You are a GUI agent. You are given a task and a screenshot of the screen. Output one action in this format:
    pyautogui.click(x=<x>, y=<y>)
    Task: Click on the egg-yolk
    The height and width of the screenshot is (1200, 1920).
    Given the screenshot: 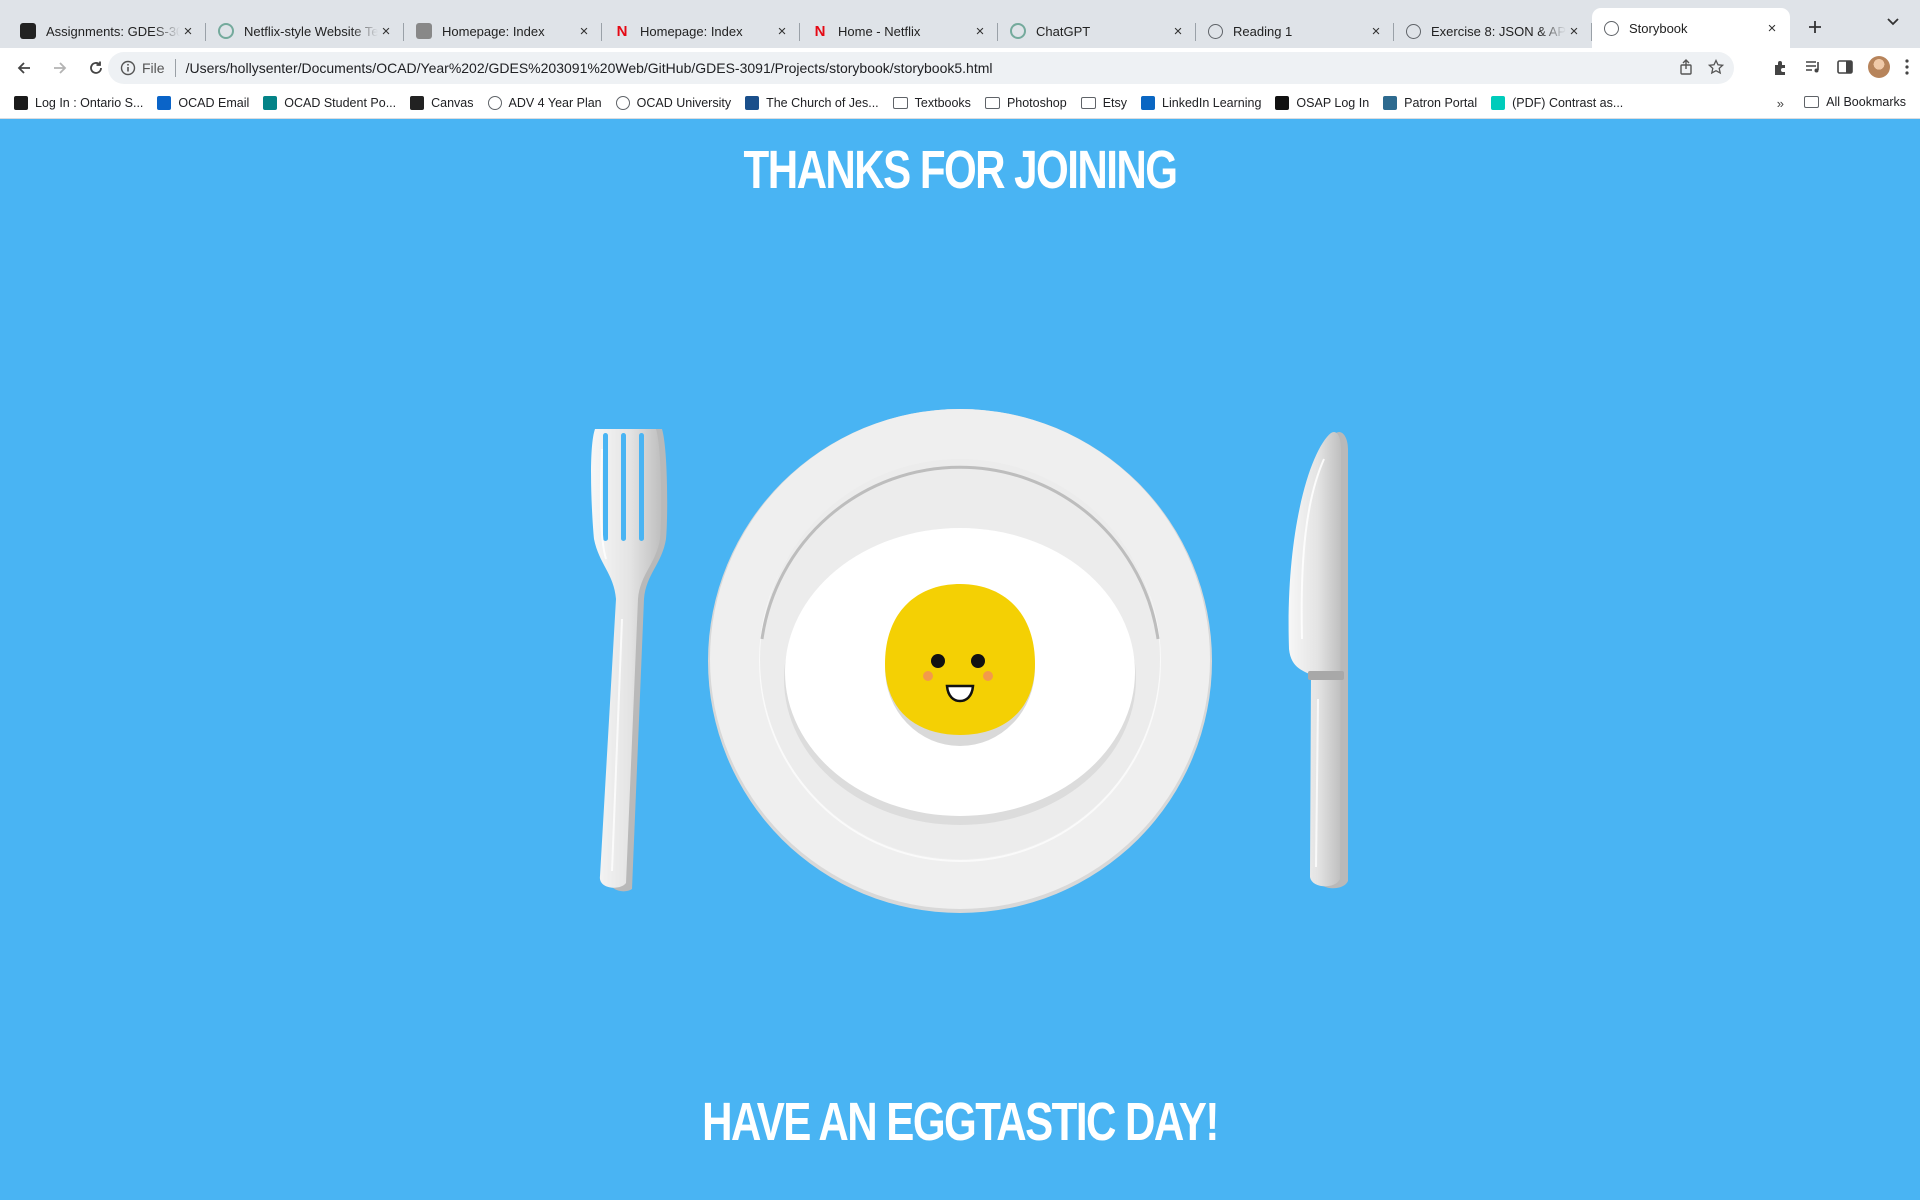 What is the action you would take?
    pyautogui.click(x=960, y=659)
    